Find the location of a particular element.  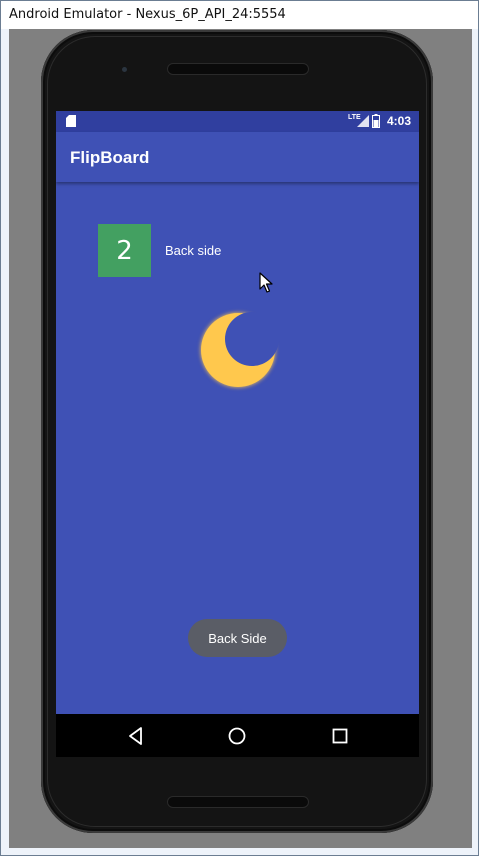

card-label: Back side is located at coordinates (193, 250).